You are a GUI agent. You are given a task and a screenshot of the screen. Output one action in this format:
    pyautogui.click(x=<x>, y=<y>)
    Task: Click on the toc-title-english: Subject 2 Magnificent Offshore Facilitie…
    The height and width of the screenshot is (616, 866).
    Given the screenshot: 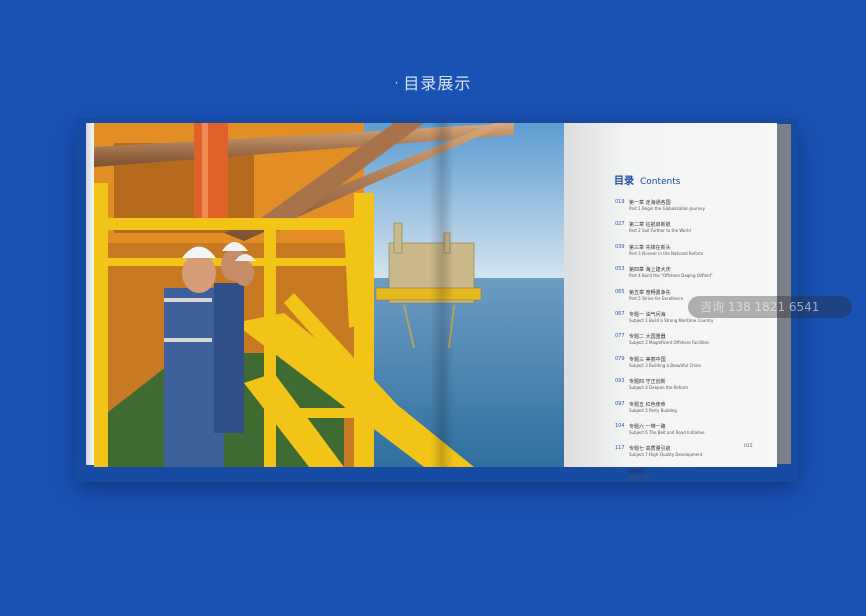 What is the action you would take?
    pyautogui.click(x=669, y=343)
    